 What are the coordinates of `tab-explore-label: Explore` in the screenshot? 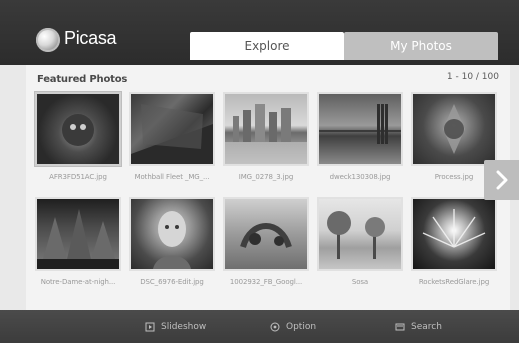 It's located at (267, 46).